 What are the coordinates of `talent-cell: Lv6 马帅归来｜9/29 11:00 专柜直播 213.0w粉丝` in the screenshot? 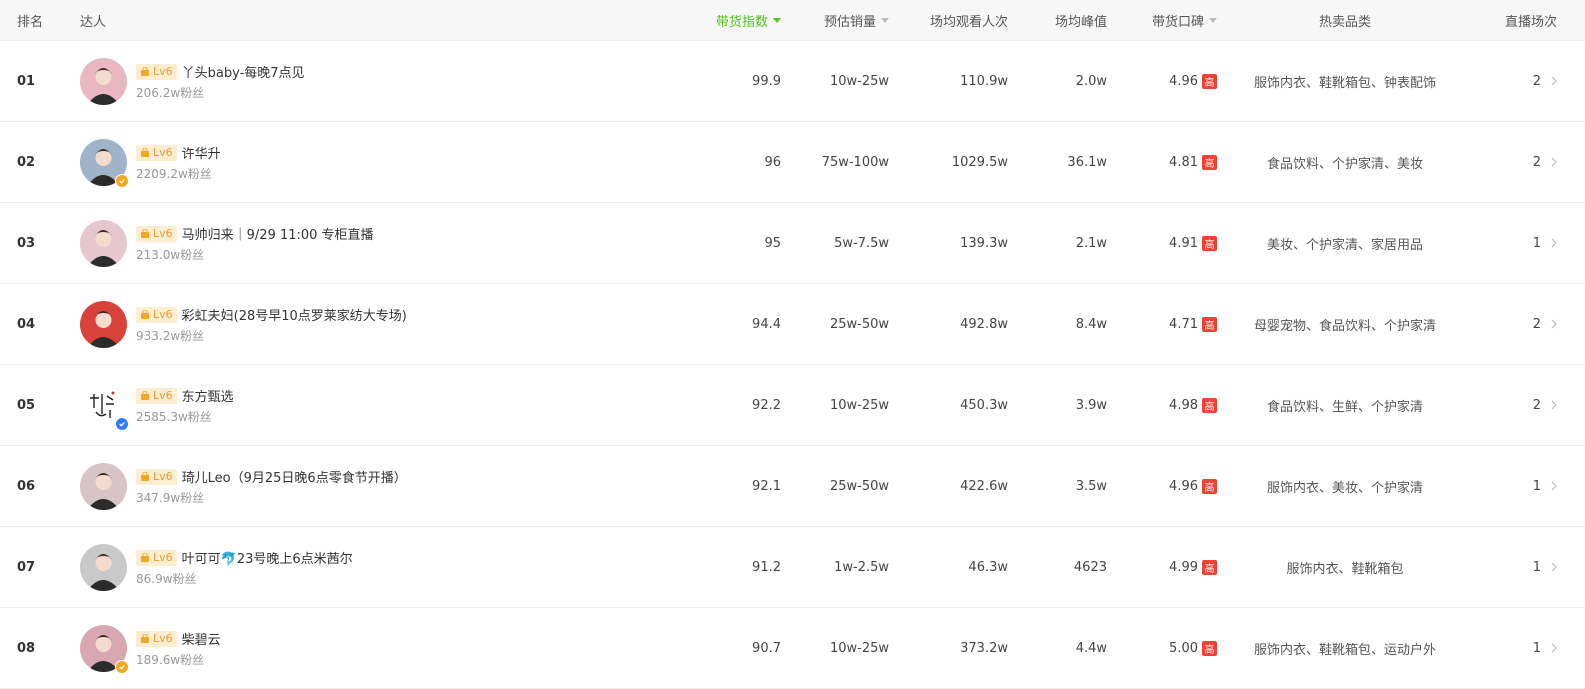 It's located at (360, 243).